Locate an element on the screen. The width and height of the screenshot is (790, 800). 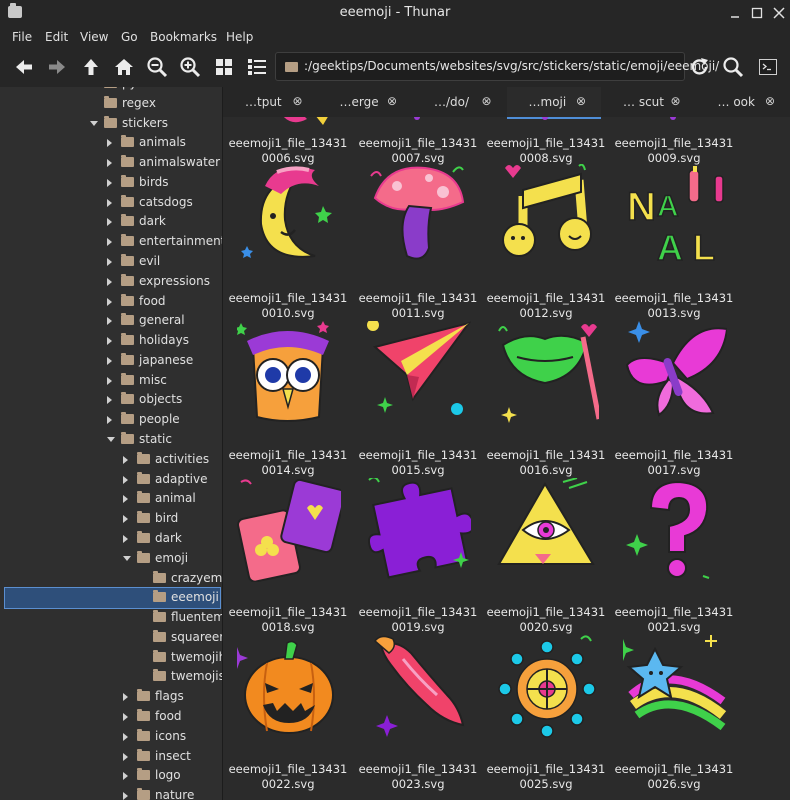
sidebar-item-fluenteme: fluenteme is located at coordinates (111, 618).